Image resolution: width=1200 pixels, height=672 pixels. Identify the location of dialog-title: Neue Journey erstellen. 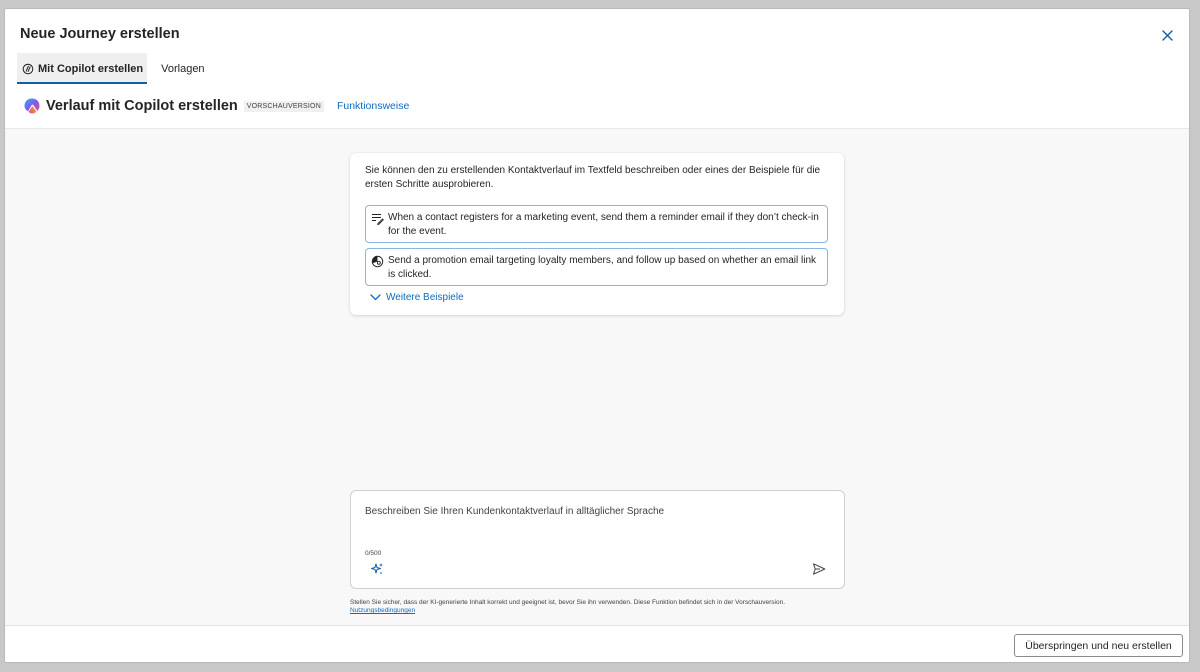
(100, 34).